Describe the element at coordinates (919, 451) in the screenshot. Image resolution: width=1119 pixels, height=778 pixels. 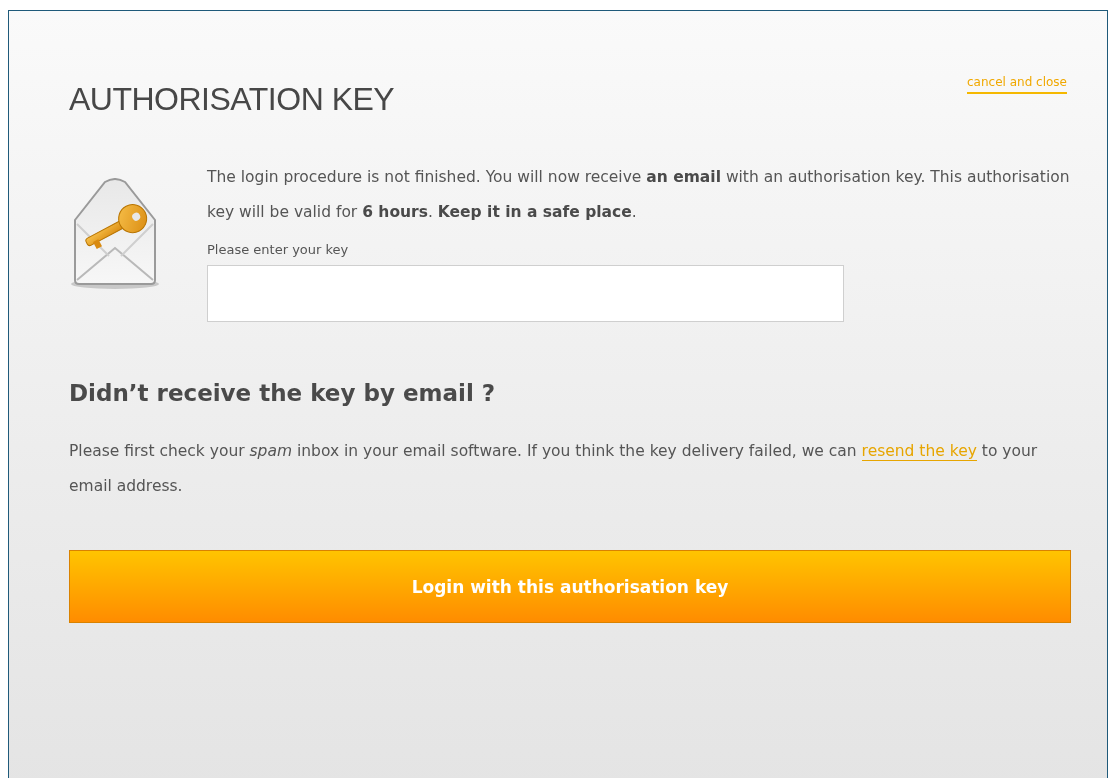
I see `resend-key-link: resend the key` at that location.